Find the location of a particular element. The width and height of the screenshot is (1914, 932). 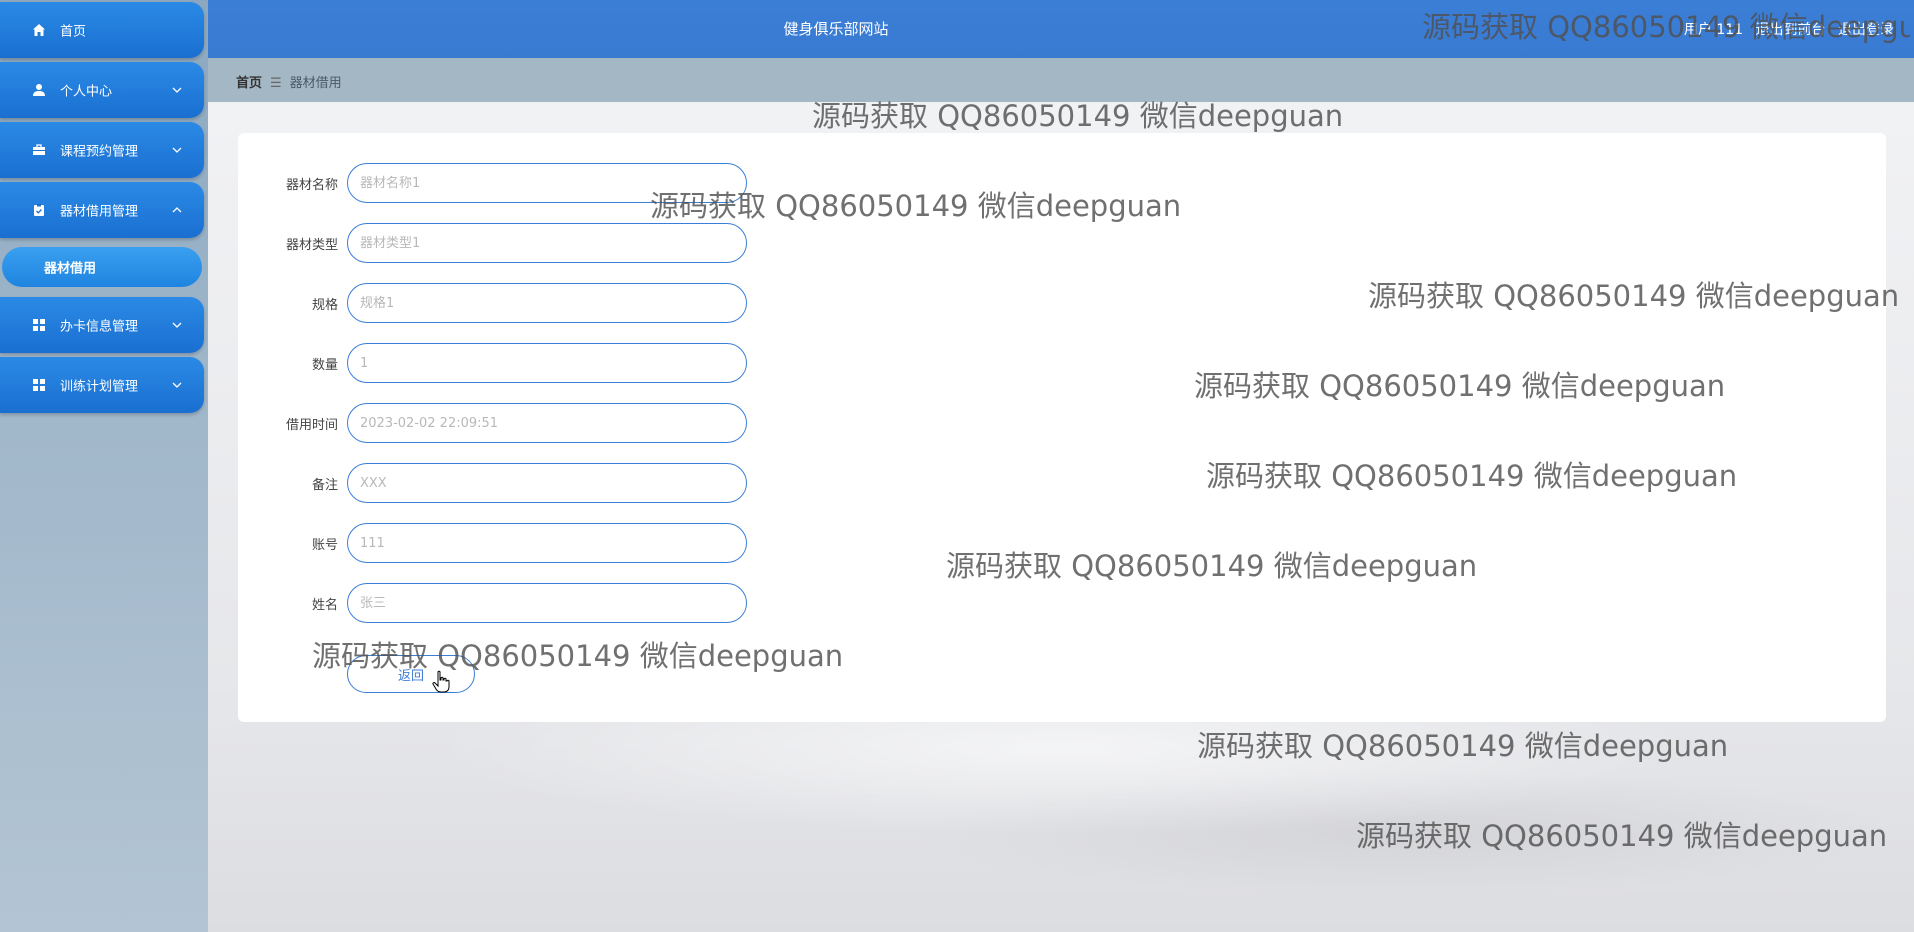

chevron-up-icon is located at coordinates (177, 210).